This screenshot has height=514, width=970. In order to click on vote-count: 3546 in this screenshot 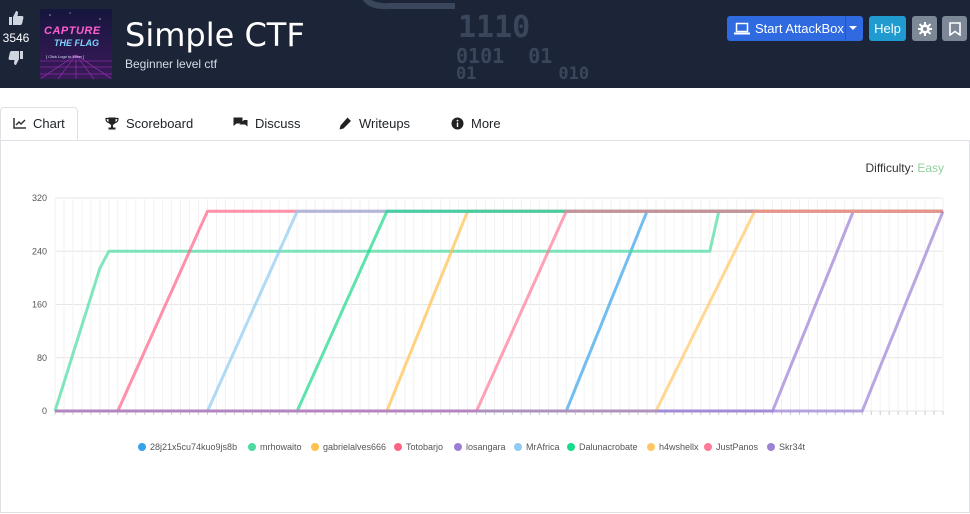, I will do `click(16, 38)`.